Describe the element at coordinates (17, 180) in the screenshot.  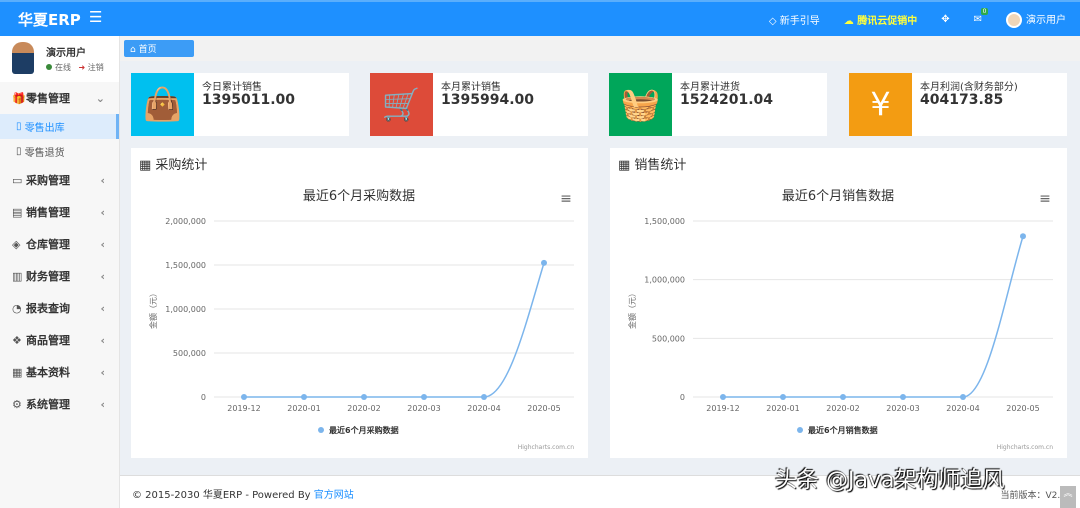
I see `menu-icon: ▭` at that location.